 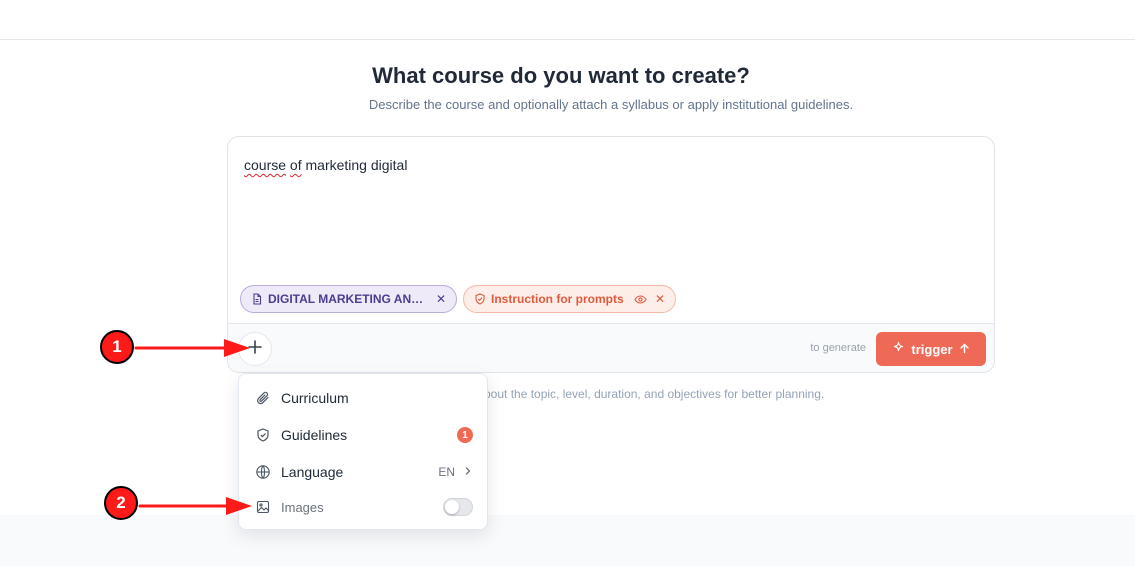 What do you see at coordinates (364, 435) in the screenshot?
I see `menu-item-guidelines: Guidelines 1` at bounding box center [364, 435].